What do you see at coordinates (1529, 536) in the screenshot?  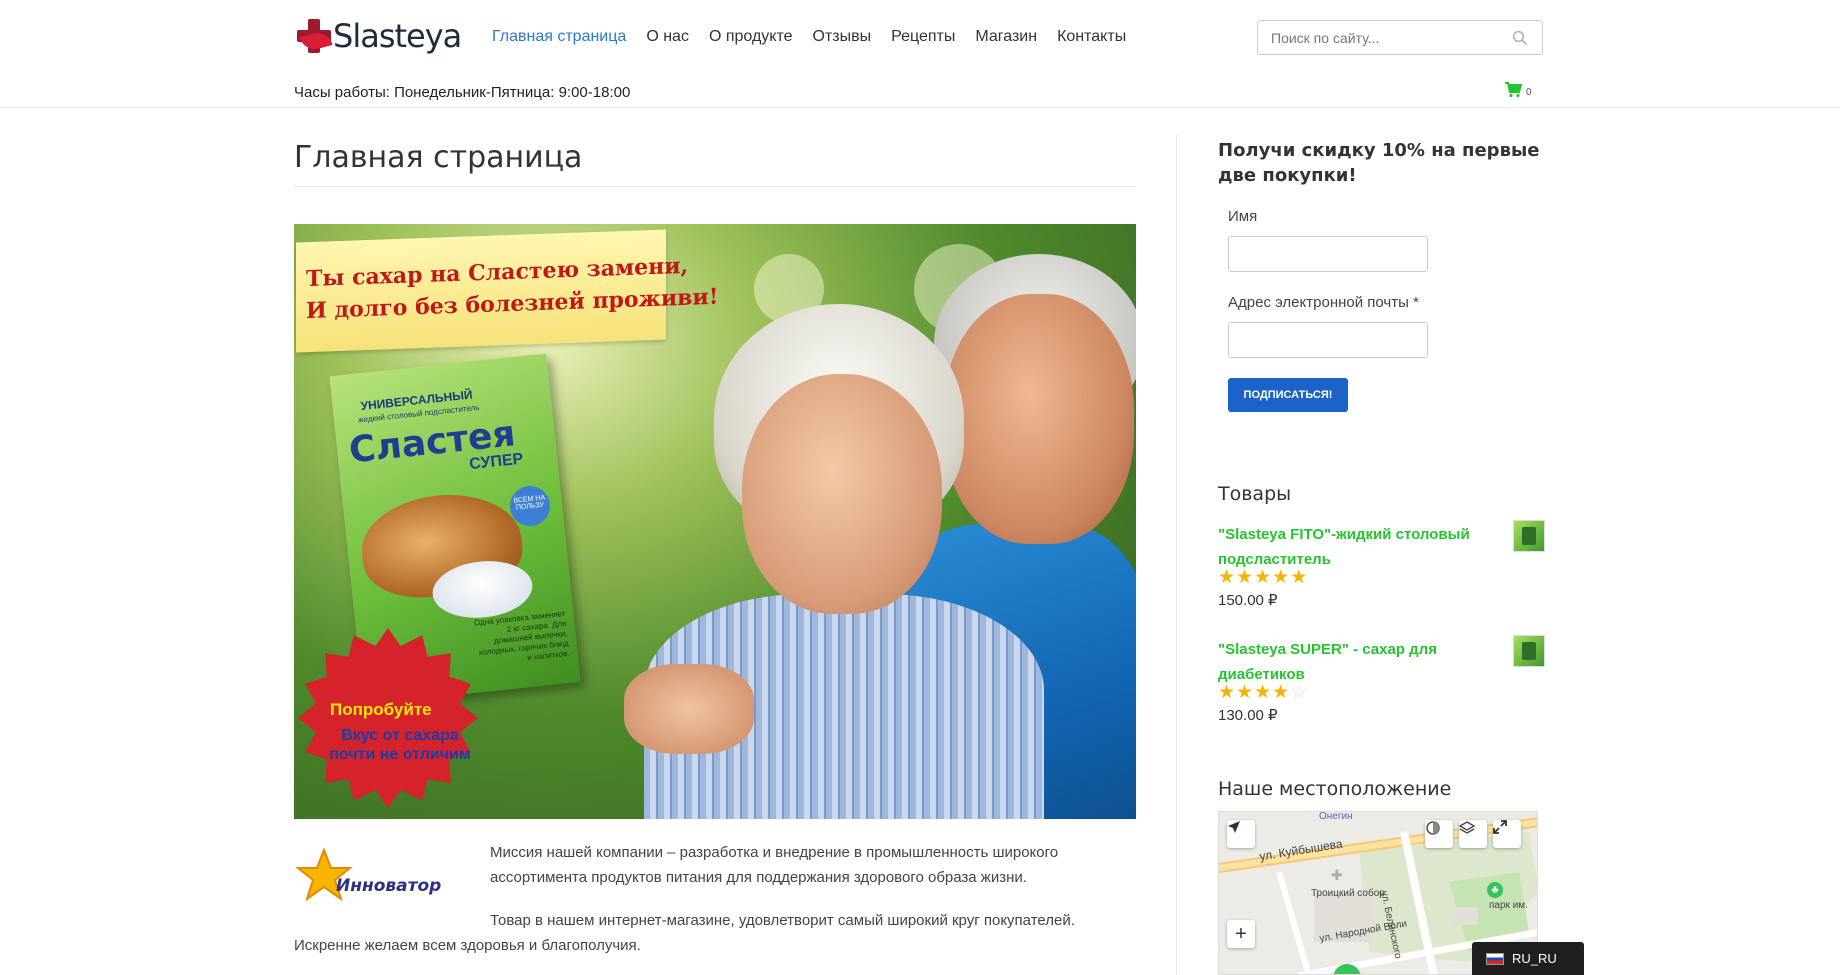 I see `product-thumbnail-fito` at bounding box center [1529, 536].